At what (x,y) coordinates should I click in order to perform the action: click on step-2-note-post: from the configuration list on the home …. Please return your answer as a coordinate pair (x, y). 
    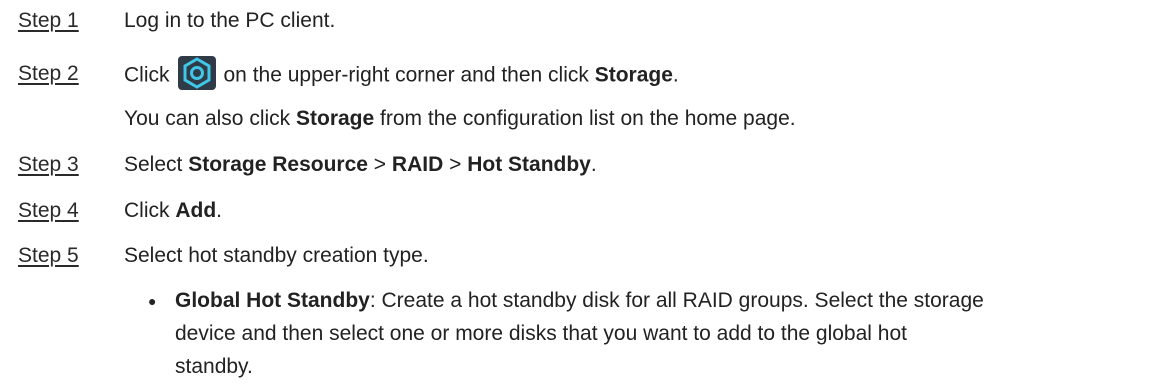
    Looking at the image, I should click on (588, 118).